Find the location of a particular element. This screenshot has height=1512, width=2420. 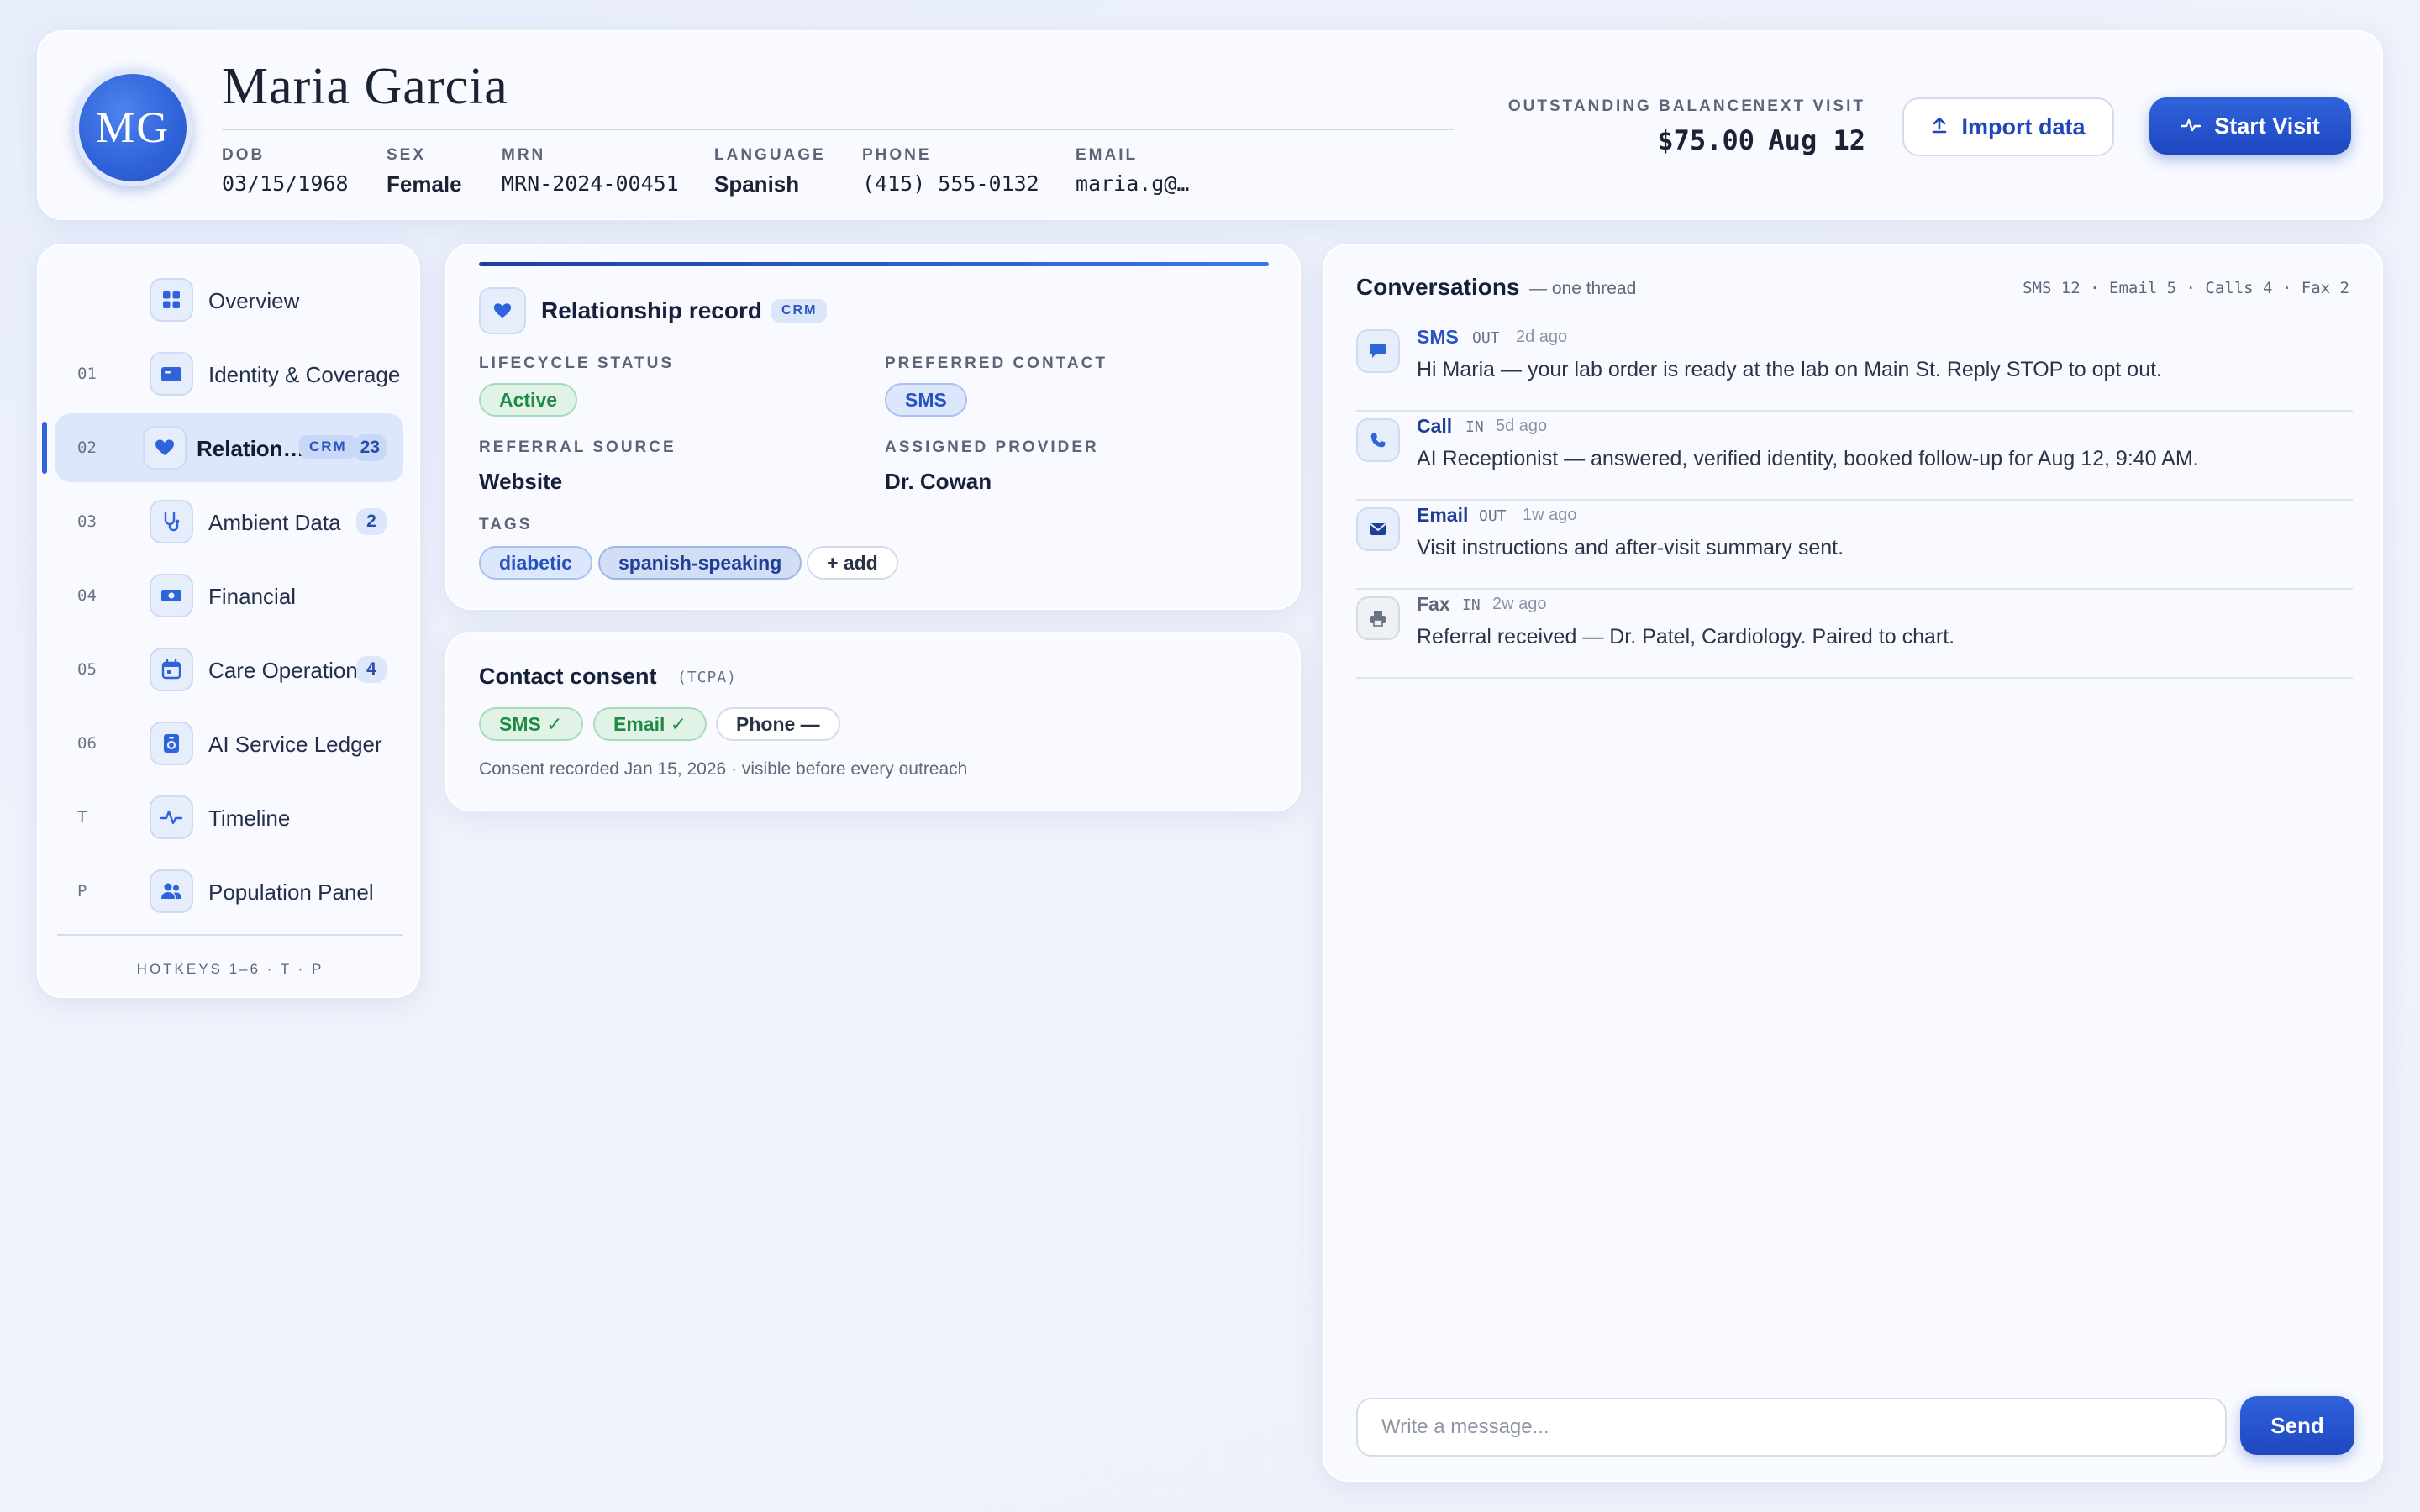

id-card-icon is located at coordinates (172, 374).